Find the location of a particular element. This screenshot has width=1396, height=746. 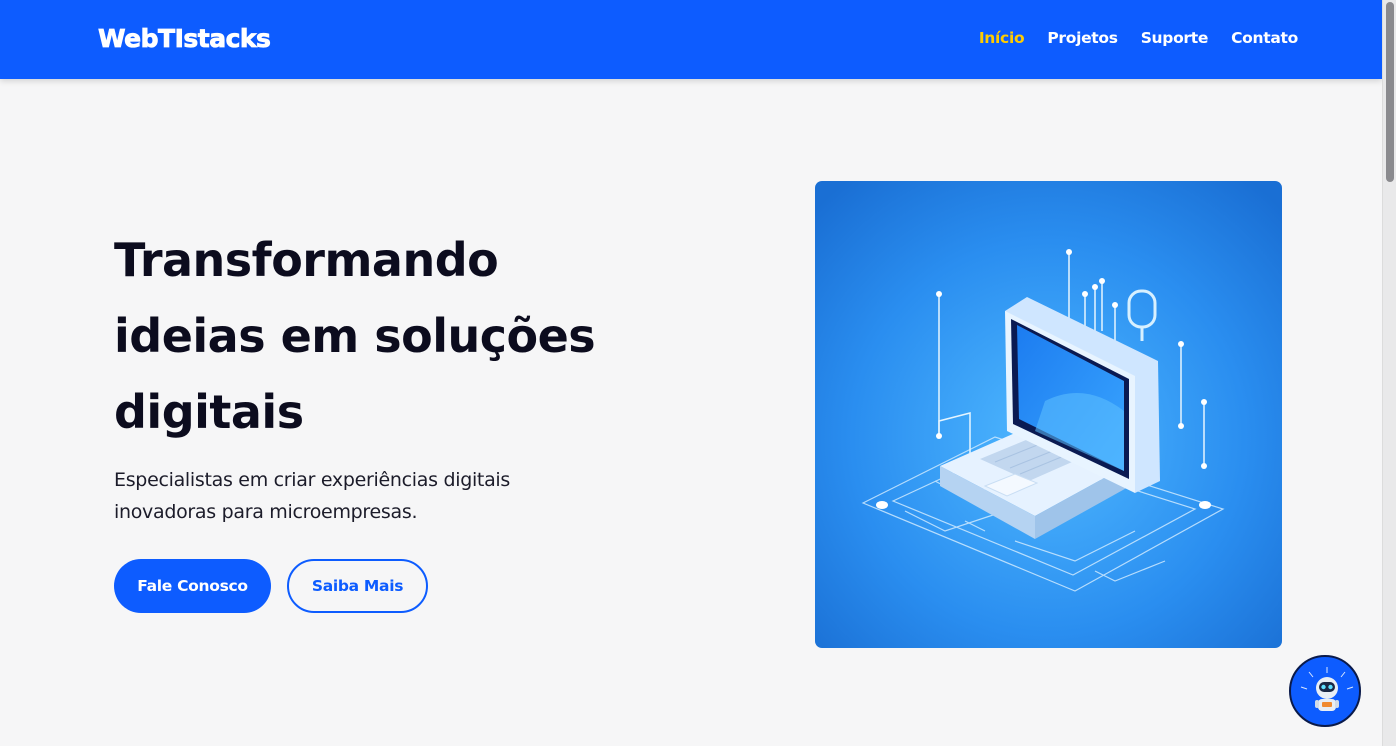

contact-us-button: Fale Conosco is located at coordinates (192, 586).